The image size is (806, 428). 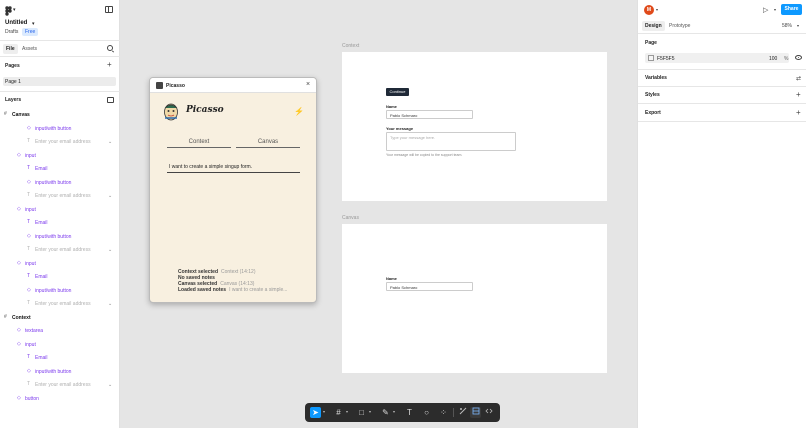 What do you see at coordinates (385, 412) in the screenshot?
I see `pen-tool-icon: ✎` at bounding box center [385, 412].